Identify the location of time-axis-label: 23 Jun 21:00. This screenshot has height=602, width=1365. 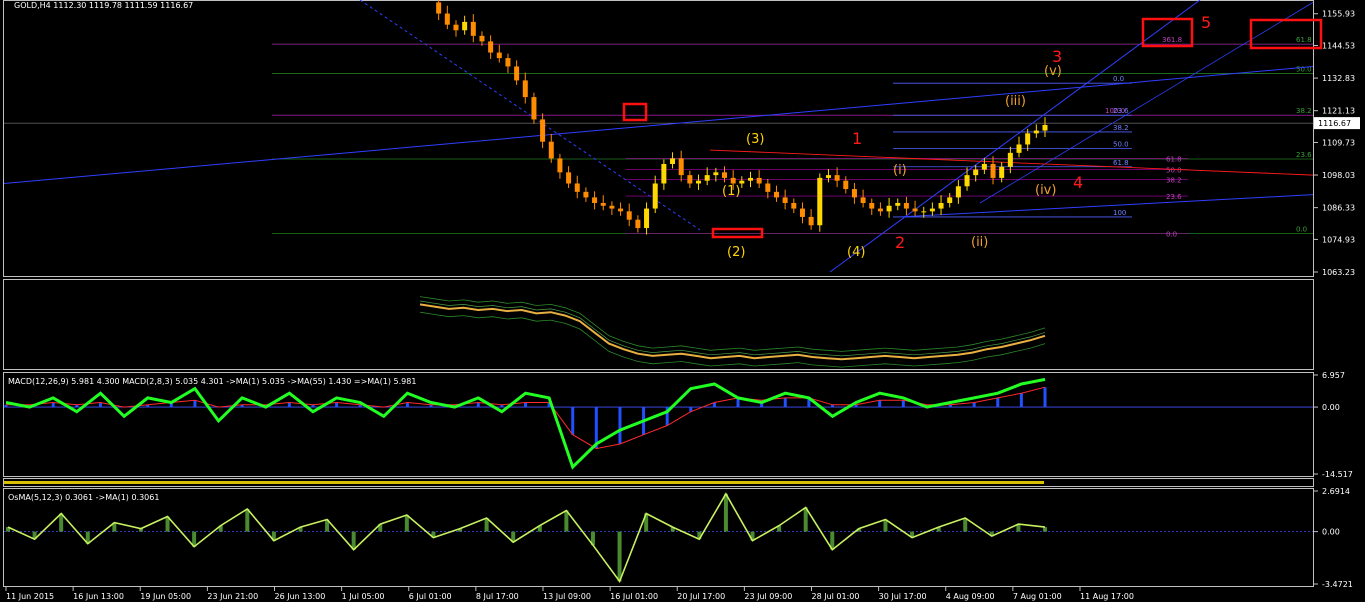
(232, 596).